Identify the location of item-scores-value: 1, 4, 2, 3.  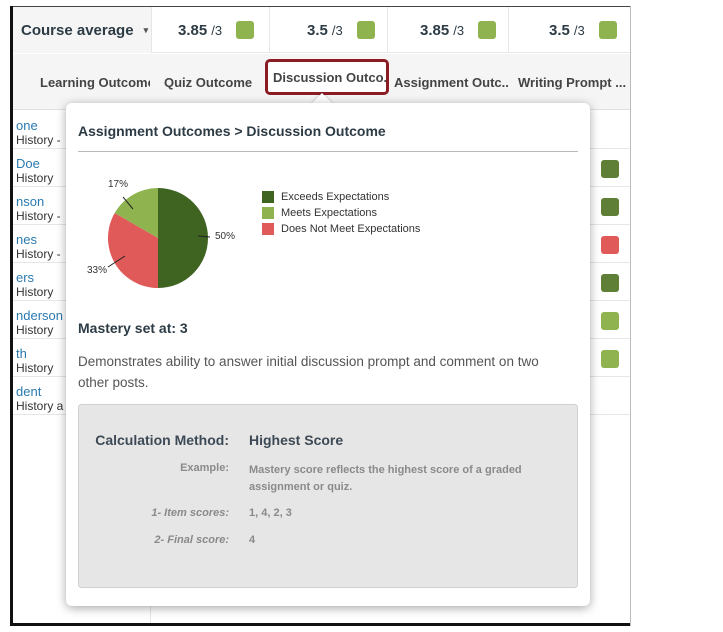
(270, 513).